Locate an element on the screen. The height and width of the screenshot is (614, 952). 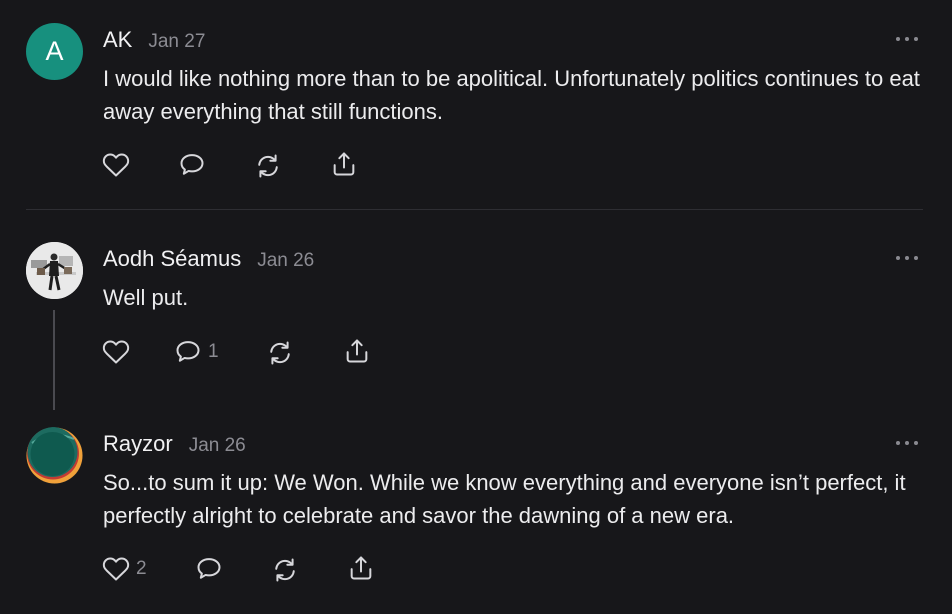
author-name: Rayzor is located at coordinates (138, 444).